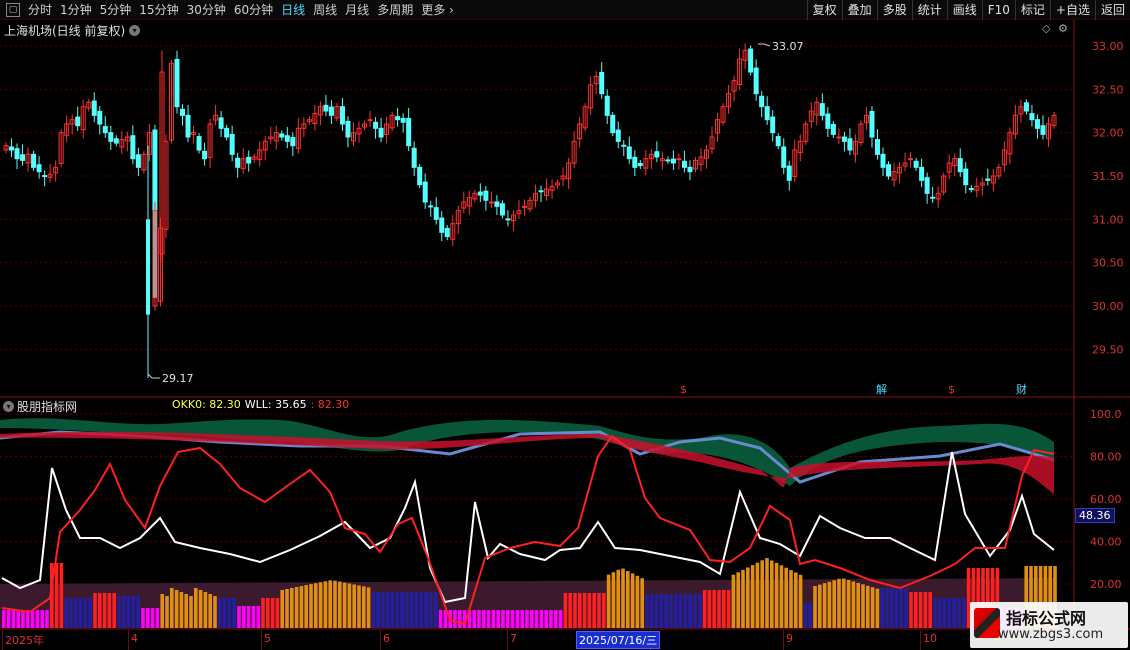 Image resolution: width=1130 pixels, height=650 pixels. What do you see at coordinates (116, 9) in the screenshot?
I see `period-tab-2: 5分钟` at bounding box center [116, 9].